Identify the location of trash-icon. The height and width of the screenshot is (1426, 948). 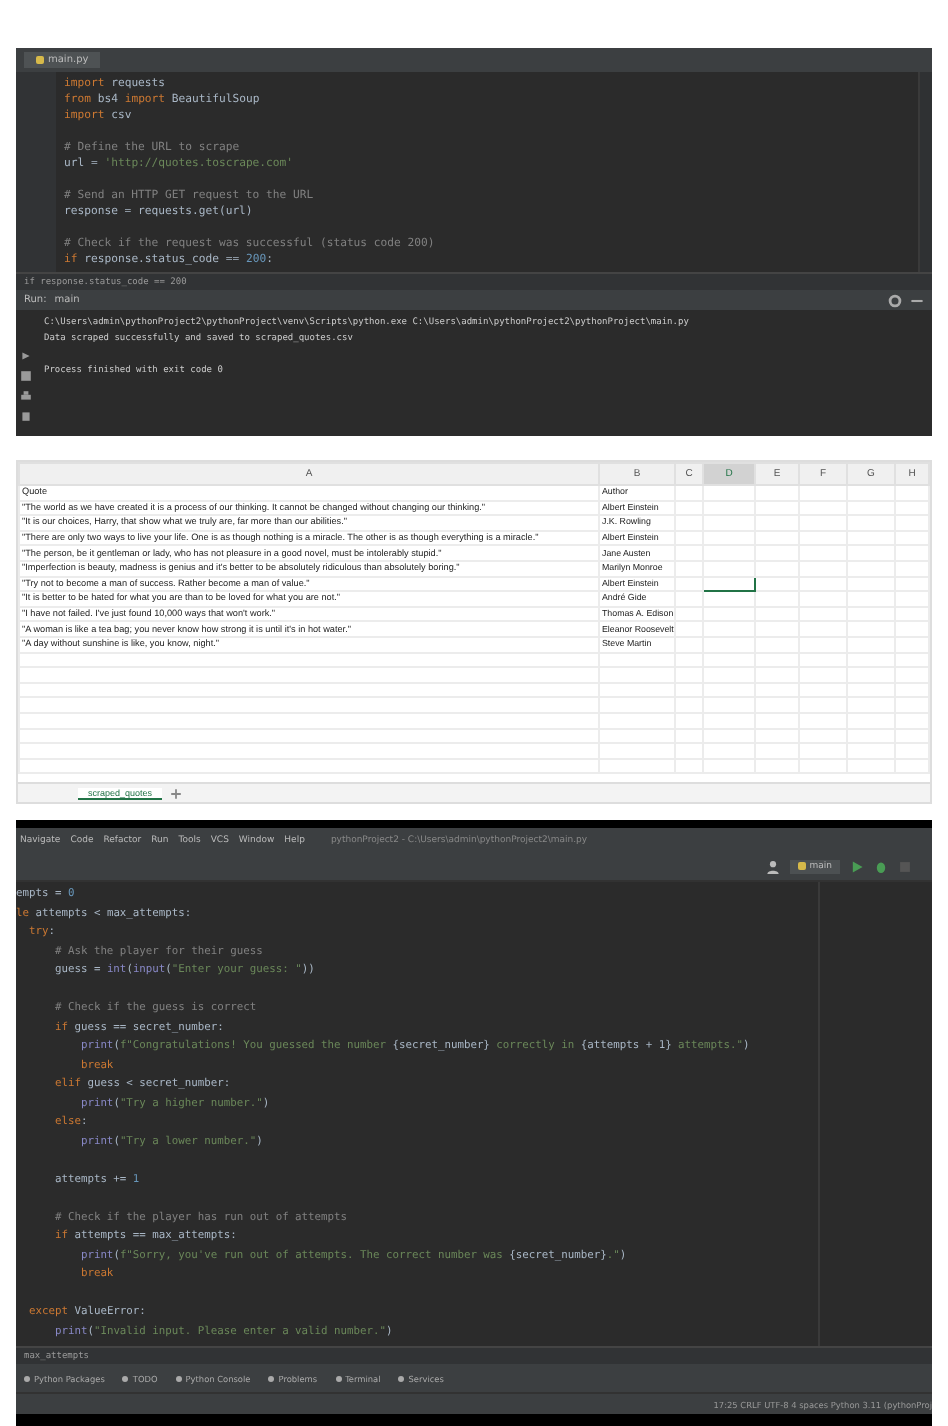
(26, 416).